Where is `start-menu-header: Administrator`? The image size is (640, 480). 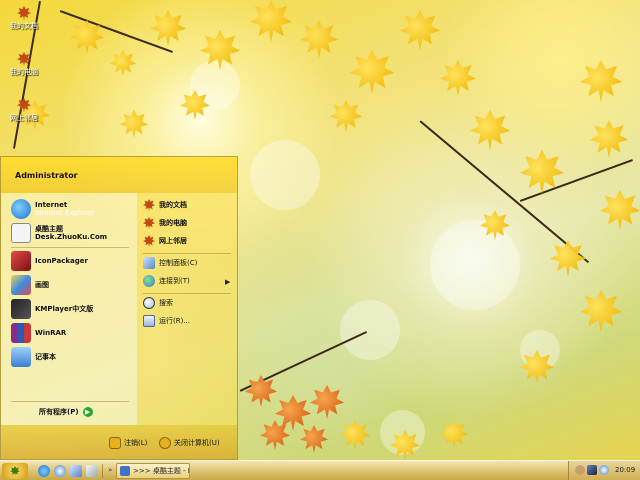 start-menu-header: Administrator is located at coordinates (119, 175).